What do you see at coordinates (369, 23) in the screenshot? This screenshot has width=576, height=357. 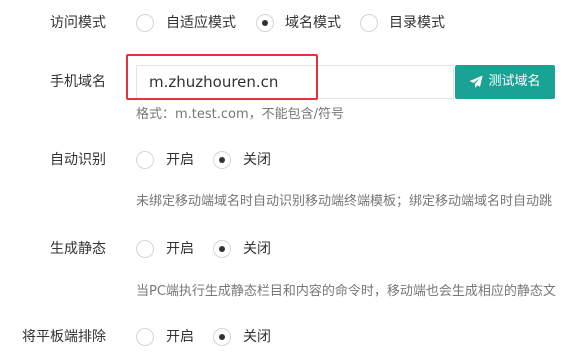 I see `access-mode-directory-radio` at bounding box center [369, 23].